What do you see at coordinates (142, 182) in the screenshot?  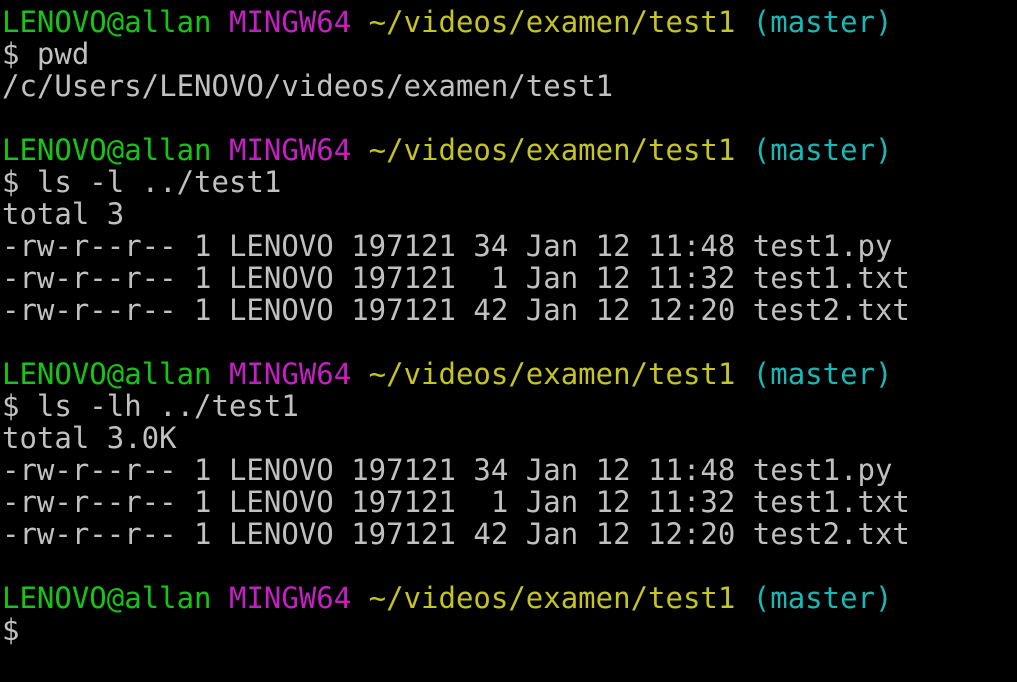 I see `command-line: $ ls -l ../test1` at bounding box center [142, 182].